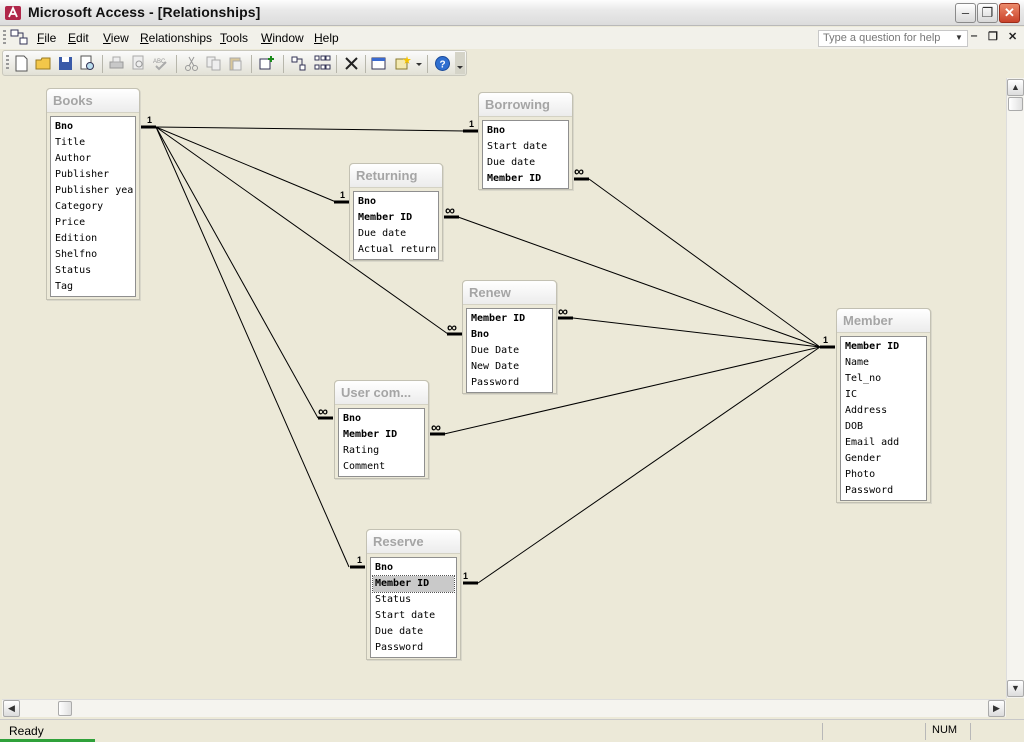 The image size is (1024, 742). Describe the element at coordinates (65, 708) in the screenshot. I see `horizontal-scroll-thumb` at that location.